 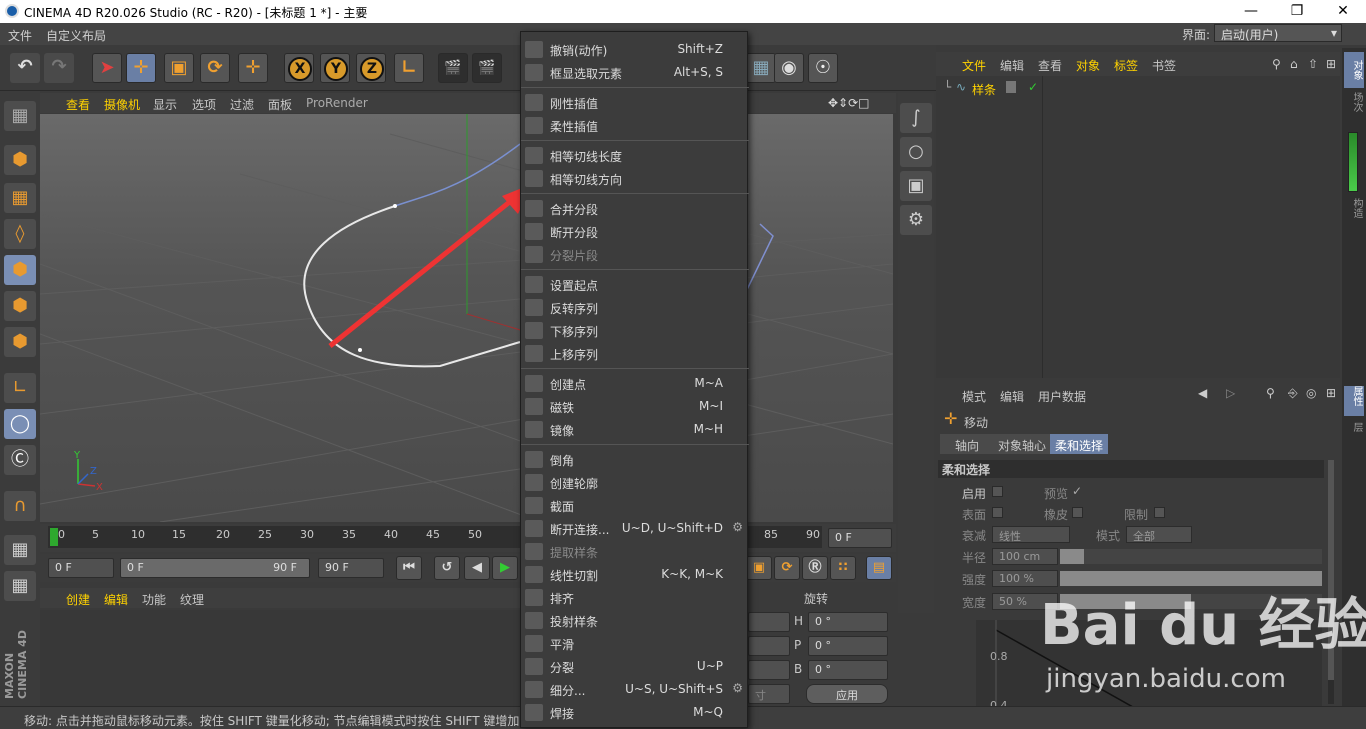 What do you see at coordinates (1050, 65) in the screenshot?
I see `obj-menu-view: 查看` at bounding box center [1050, 65].